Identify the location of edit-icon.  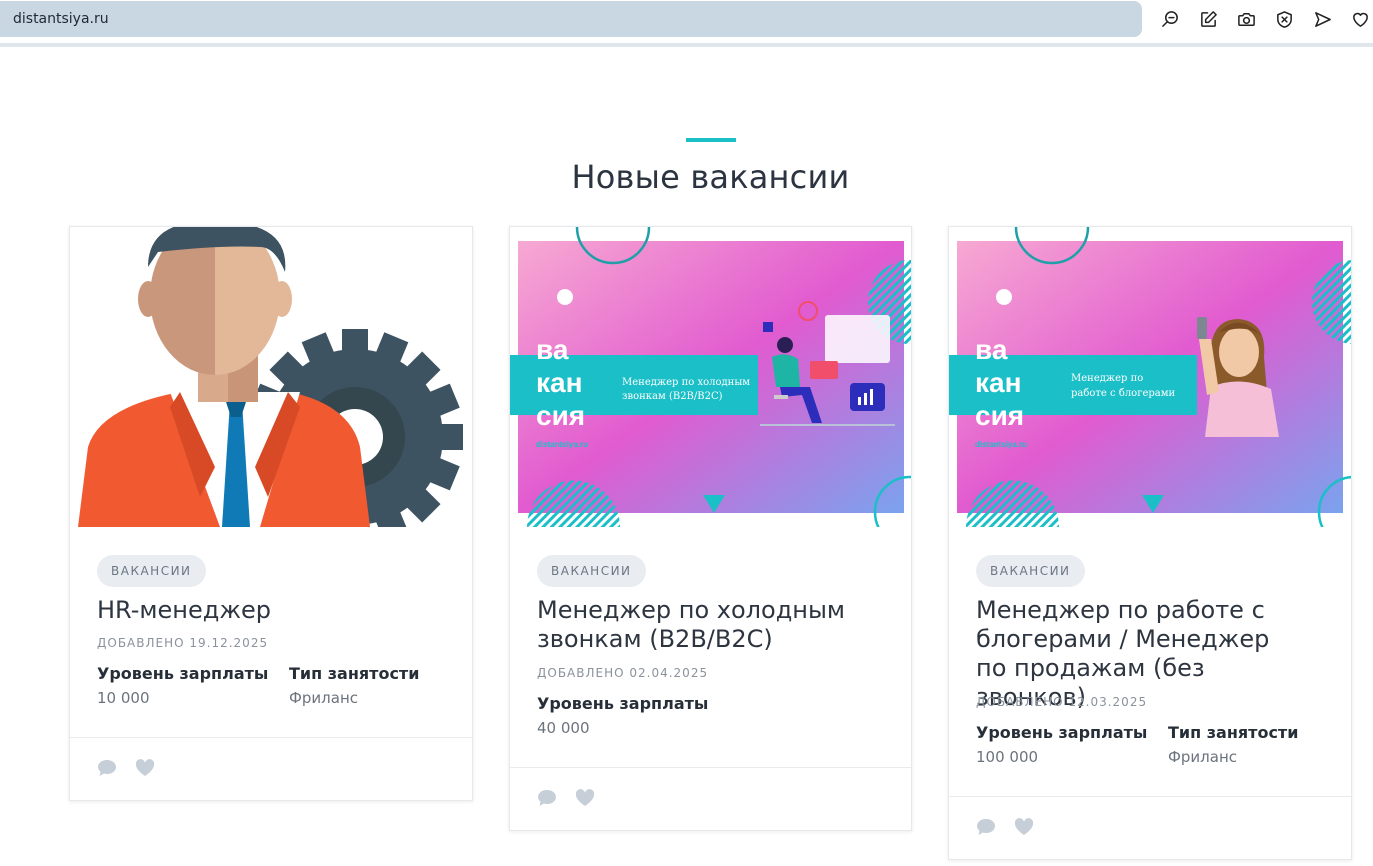
(1208, 19).